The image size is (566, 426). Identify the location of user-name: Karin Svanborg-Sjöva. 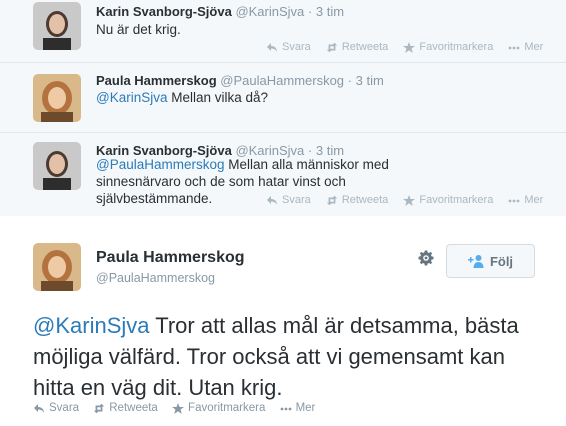
(164, 11).